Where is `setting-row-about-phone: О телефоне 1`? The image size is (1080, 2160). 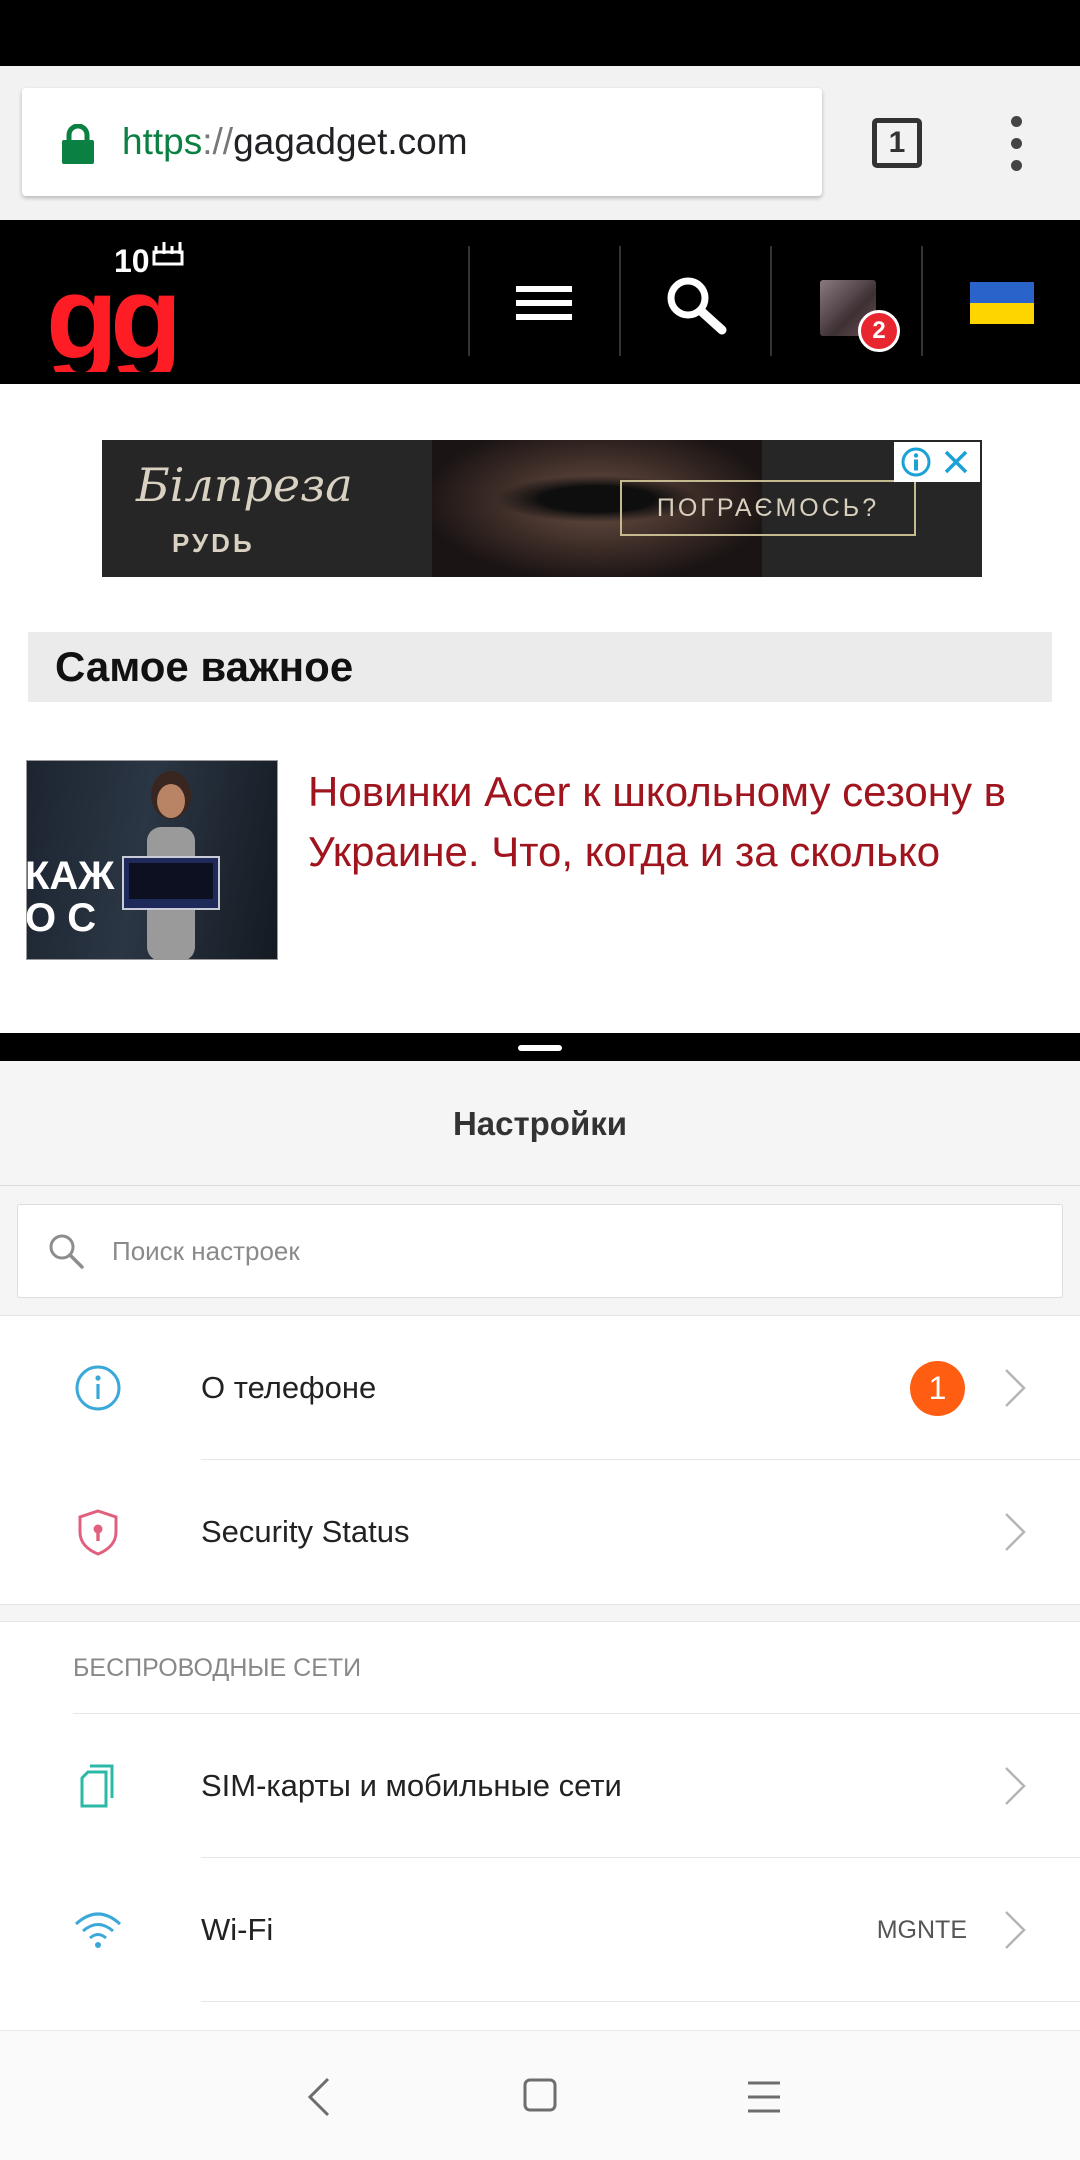 setting-row-about-phone: О телефоне 1 is located at coordinates (540, 1388).